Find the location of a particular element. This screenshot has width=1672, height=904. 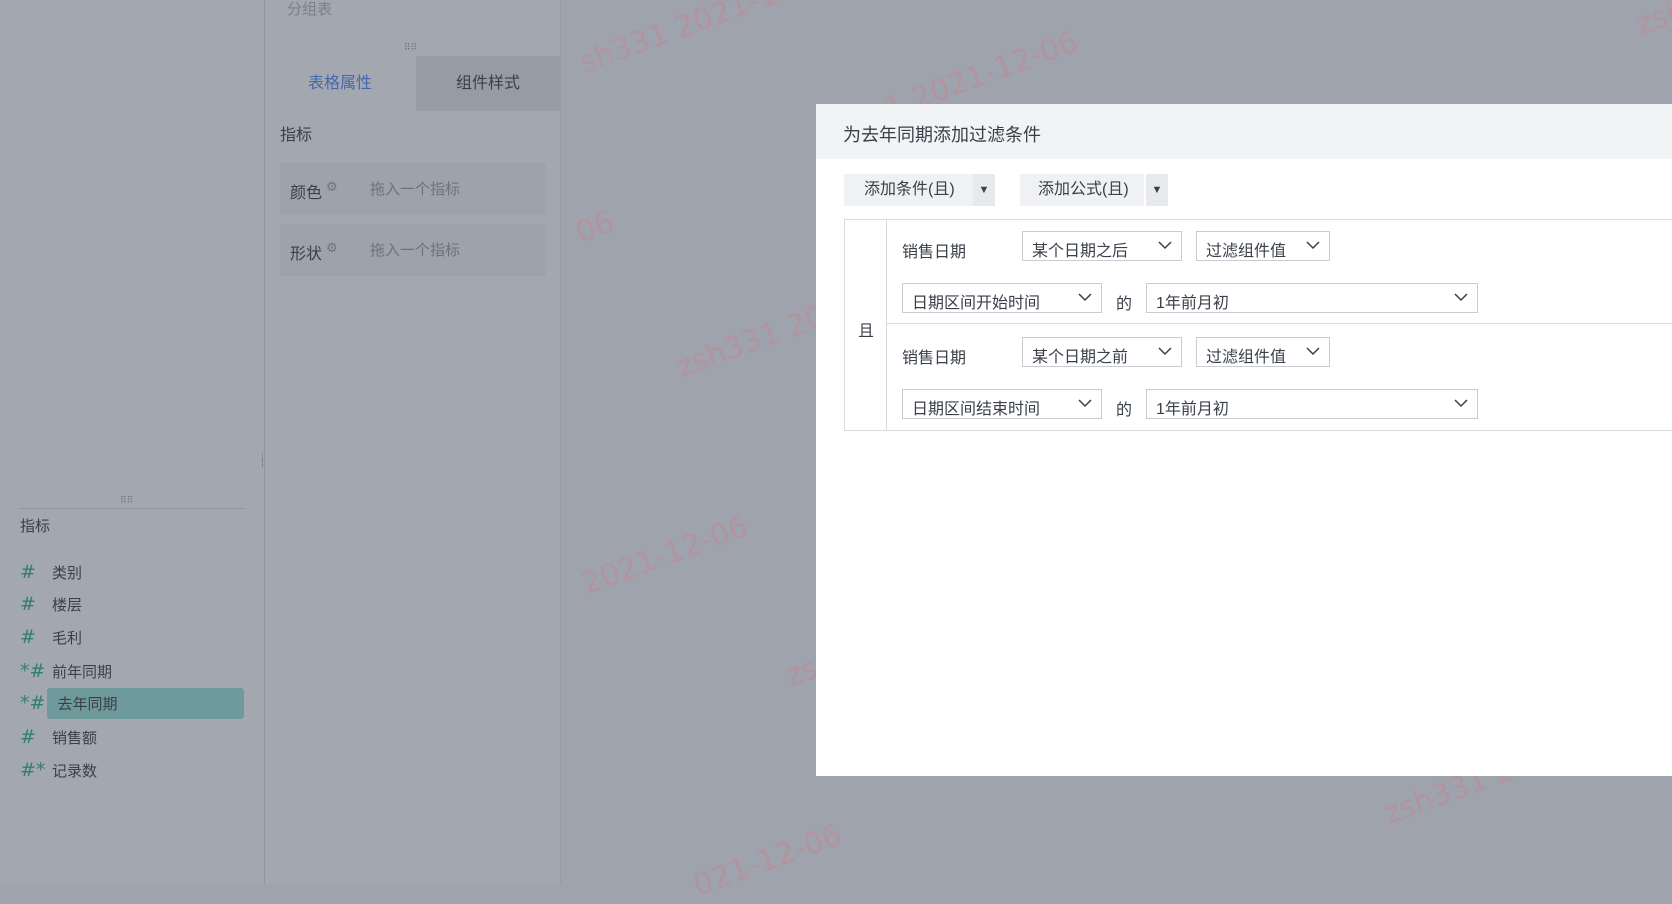

watermark: 06 is located at coordinates (595, 227).